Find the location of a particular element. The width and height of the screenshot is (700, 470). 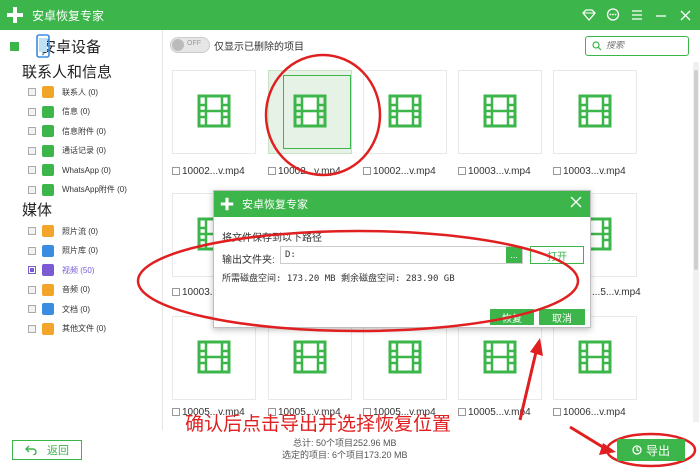

whatsapp-icon is located at coordinates (48, 170).